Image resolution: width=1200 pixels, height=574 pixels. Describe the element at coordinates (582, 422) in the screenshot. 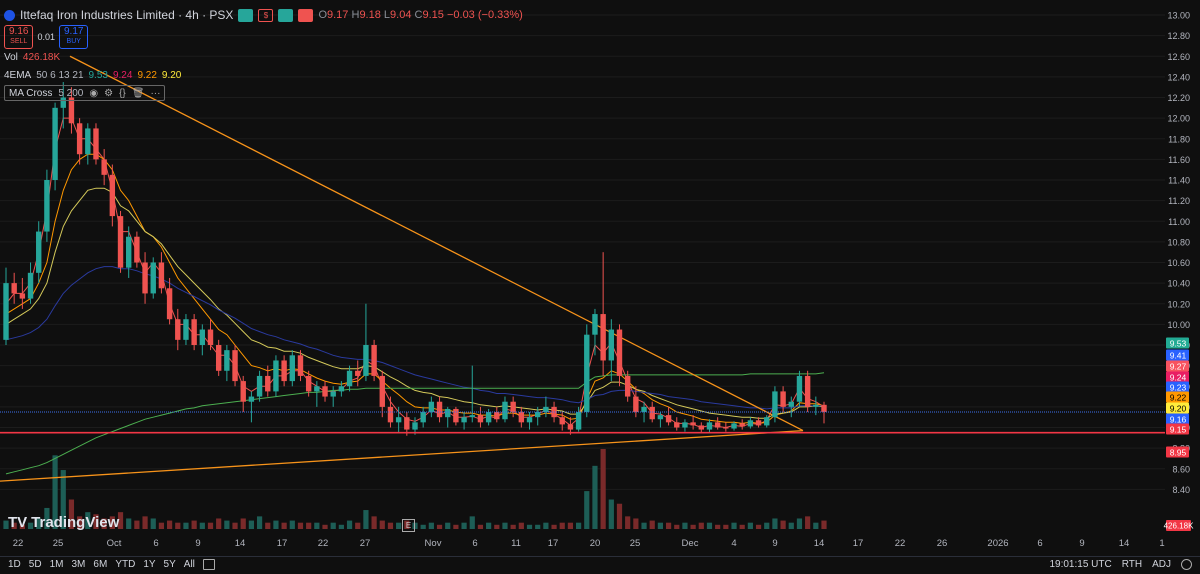

I see `horizontal-levels` at that location.